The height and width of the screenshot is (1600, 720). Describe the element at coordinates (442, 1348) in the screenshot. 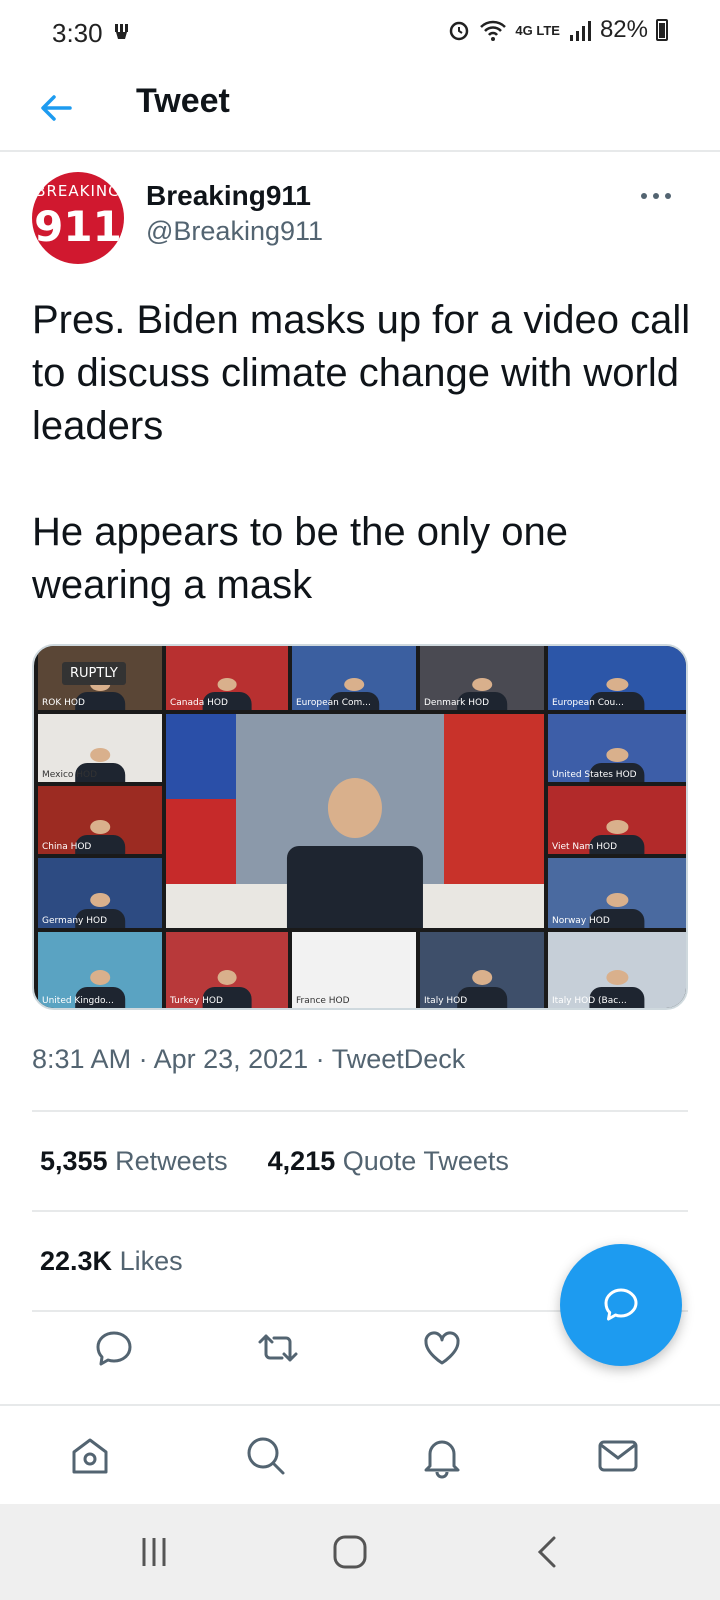

I see `like-heart-icon` at that location.